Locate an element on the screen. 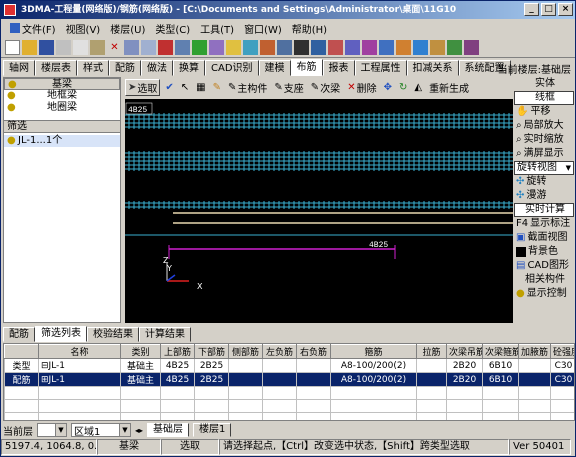  copy-floor-icon is located at coordinates (182, 47).